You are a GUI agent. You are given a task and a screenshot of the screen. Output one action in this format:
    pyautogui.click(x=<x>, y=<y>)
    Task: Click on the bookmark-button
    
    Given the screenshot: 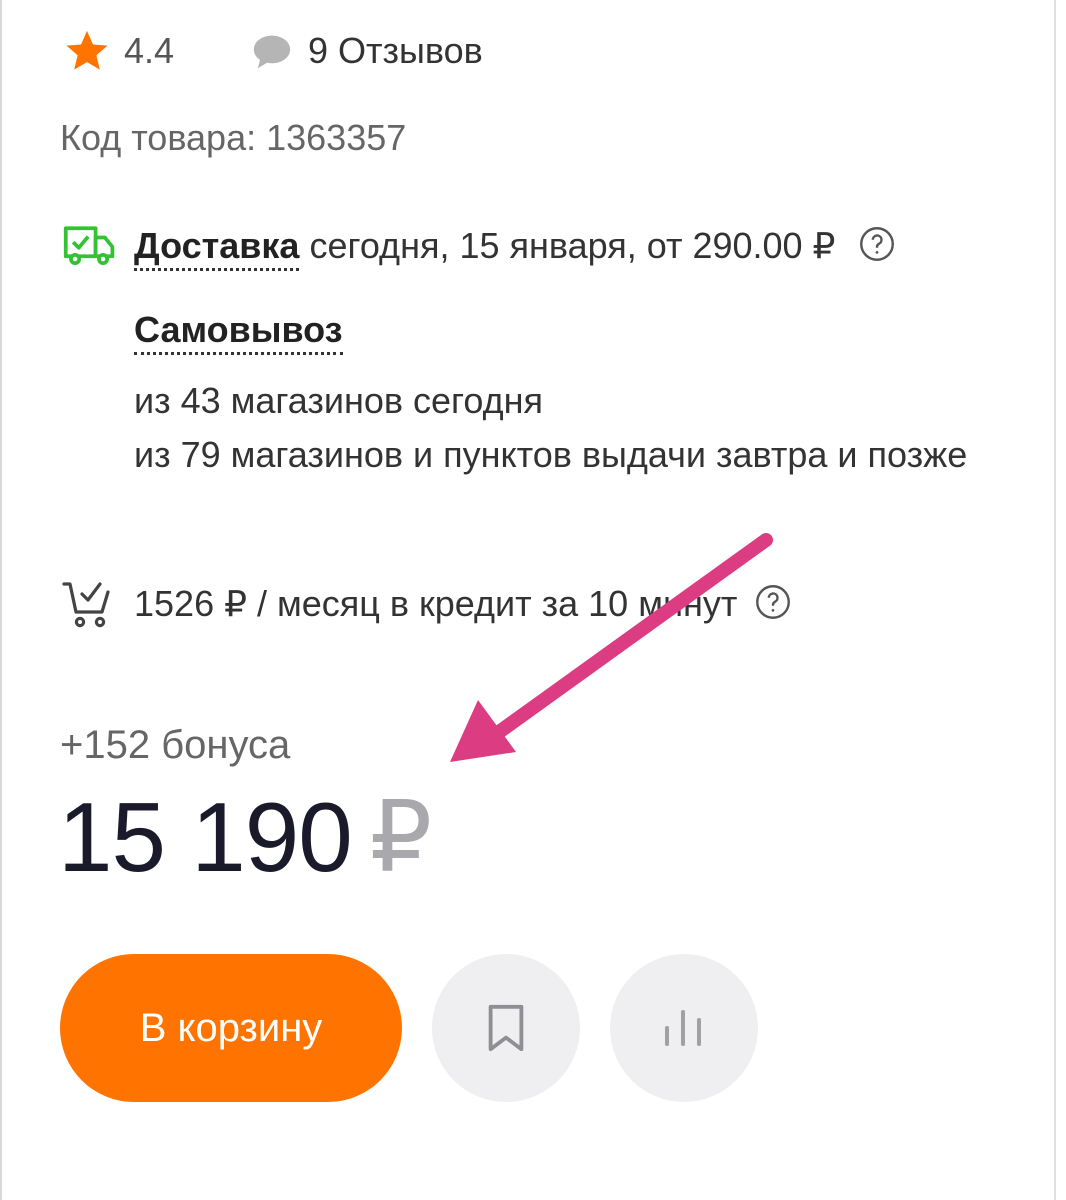 What is the action you would take?
    pyautogui.click(x=506, y=1028)
    